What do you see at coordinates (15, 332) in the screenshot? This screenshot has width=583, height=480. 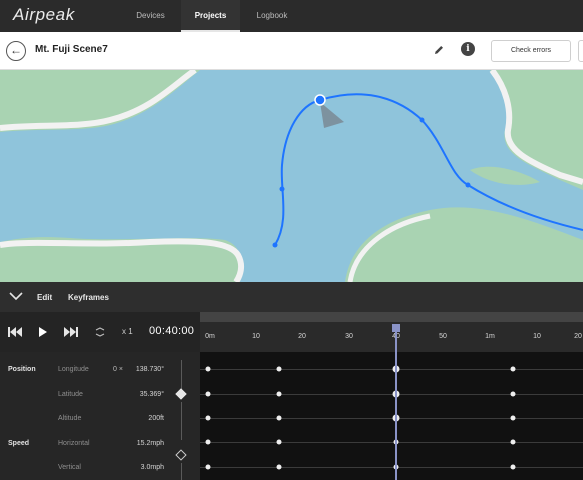 I see `skip-back-icon` at bounding box center [15, 332].